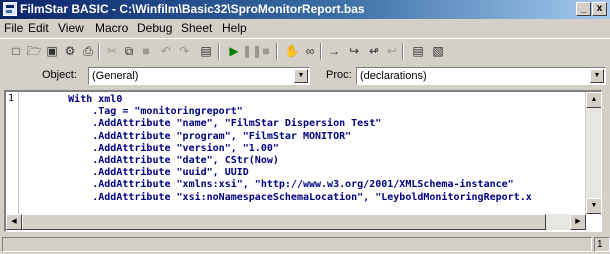 This screenshot has width=610, height=254. What do you see at coordinates (593, 206) in the screenshot?
I see `scroll-down-icon: ▼` at bounding box center [593, 206].